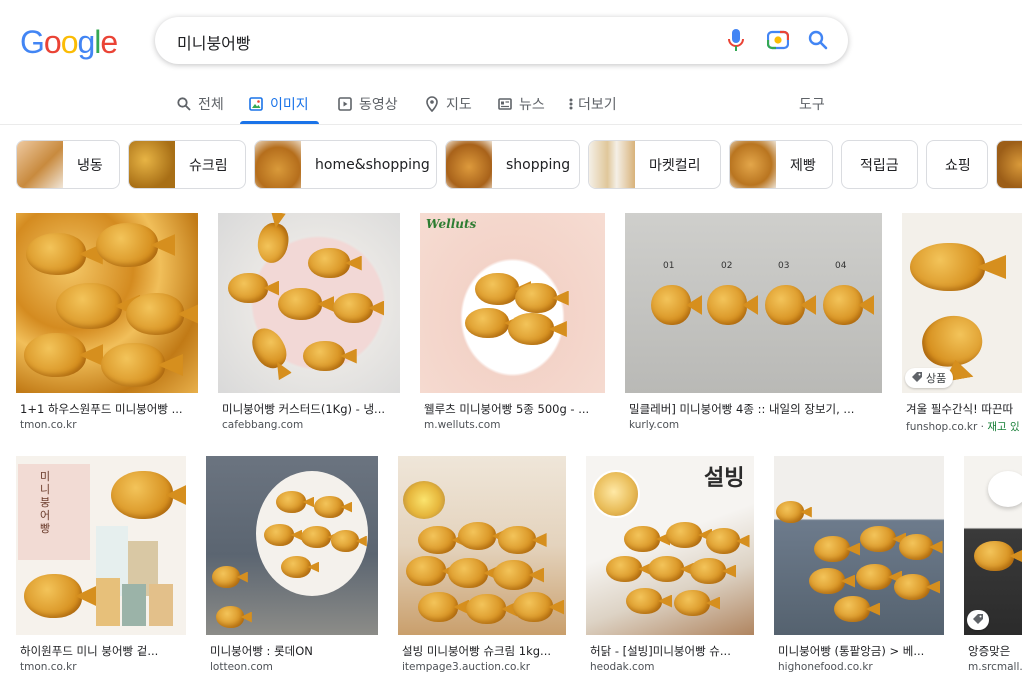  Describe the element at coordinates (803, 165) in the screenshot. I see `chip-label: 제빵` at that location.